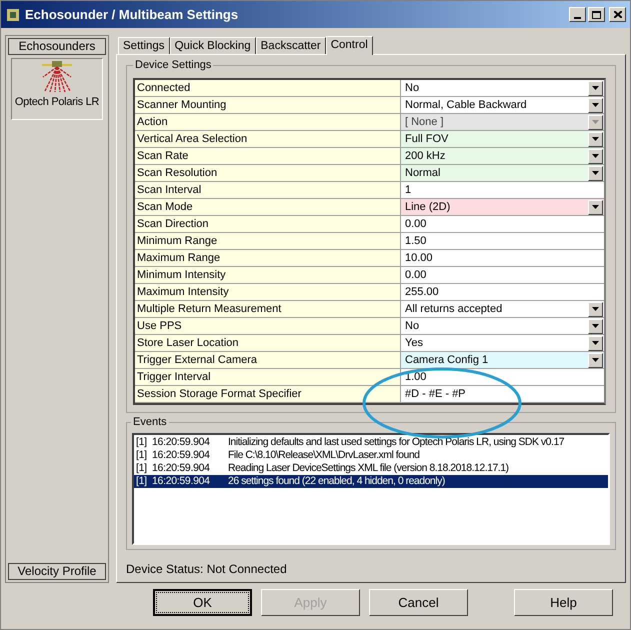 Image resolution: width=631 pixels, height=630 pixels. What do you see at coordinates (57, 77) in the screenshot?
I see `sonar-beam-icon` at bounding box center [57, 77].